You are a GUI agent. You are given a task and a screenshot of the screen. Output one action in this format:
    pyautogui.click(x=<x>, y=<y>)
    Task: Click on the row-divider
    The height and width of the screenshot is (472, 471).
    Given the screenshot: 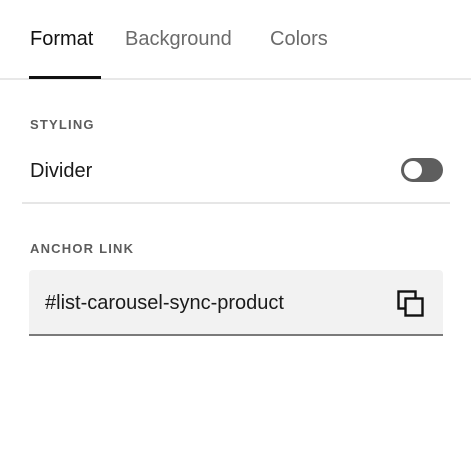 What is the action you would take?
    pyautogui.click(x=236, y=203)
    